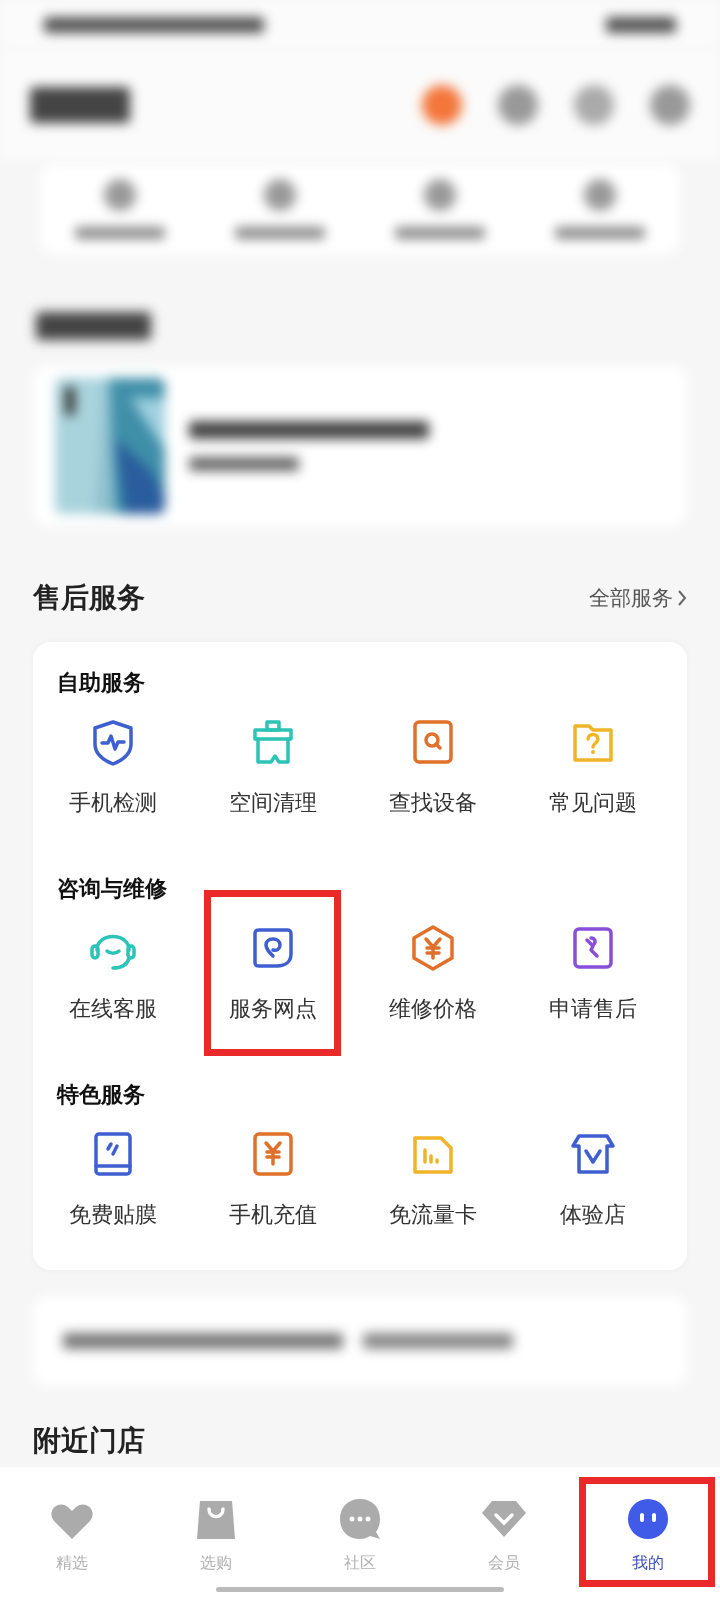  What do you see at coordinates (433, 948) in the screenshot?
I see `yen-hexagon-icon` at bounding box center [433, 948].